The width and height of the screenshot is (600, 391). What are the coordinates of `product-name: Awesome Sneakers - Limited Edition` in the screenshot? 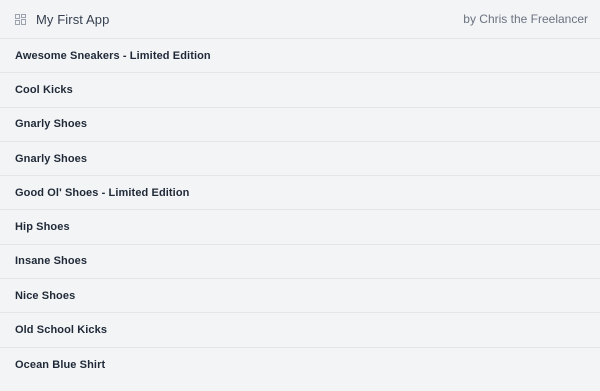 It's located at (113, 55).